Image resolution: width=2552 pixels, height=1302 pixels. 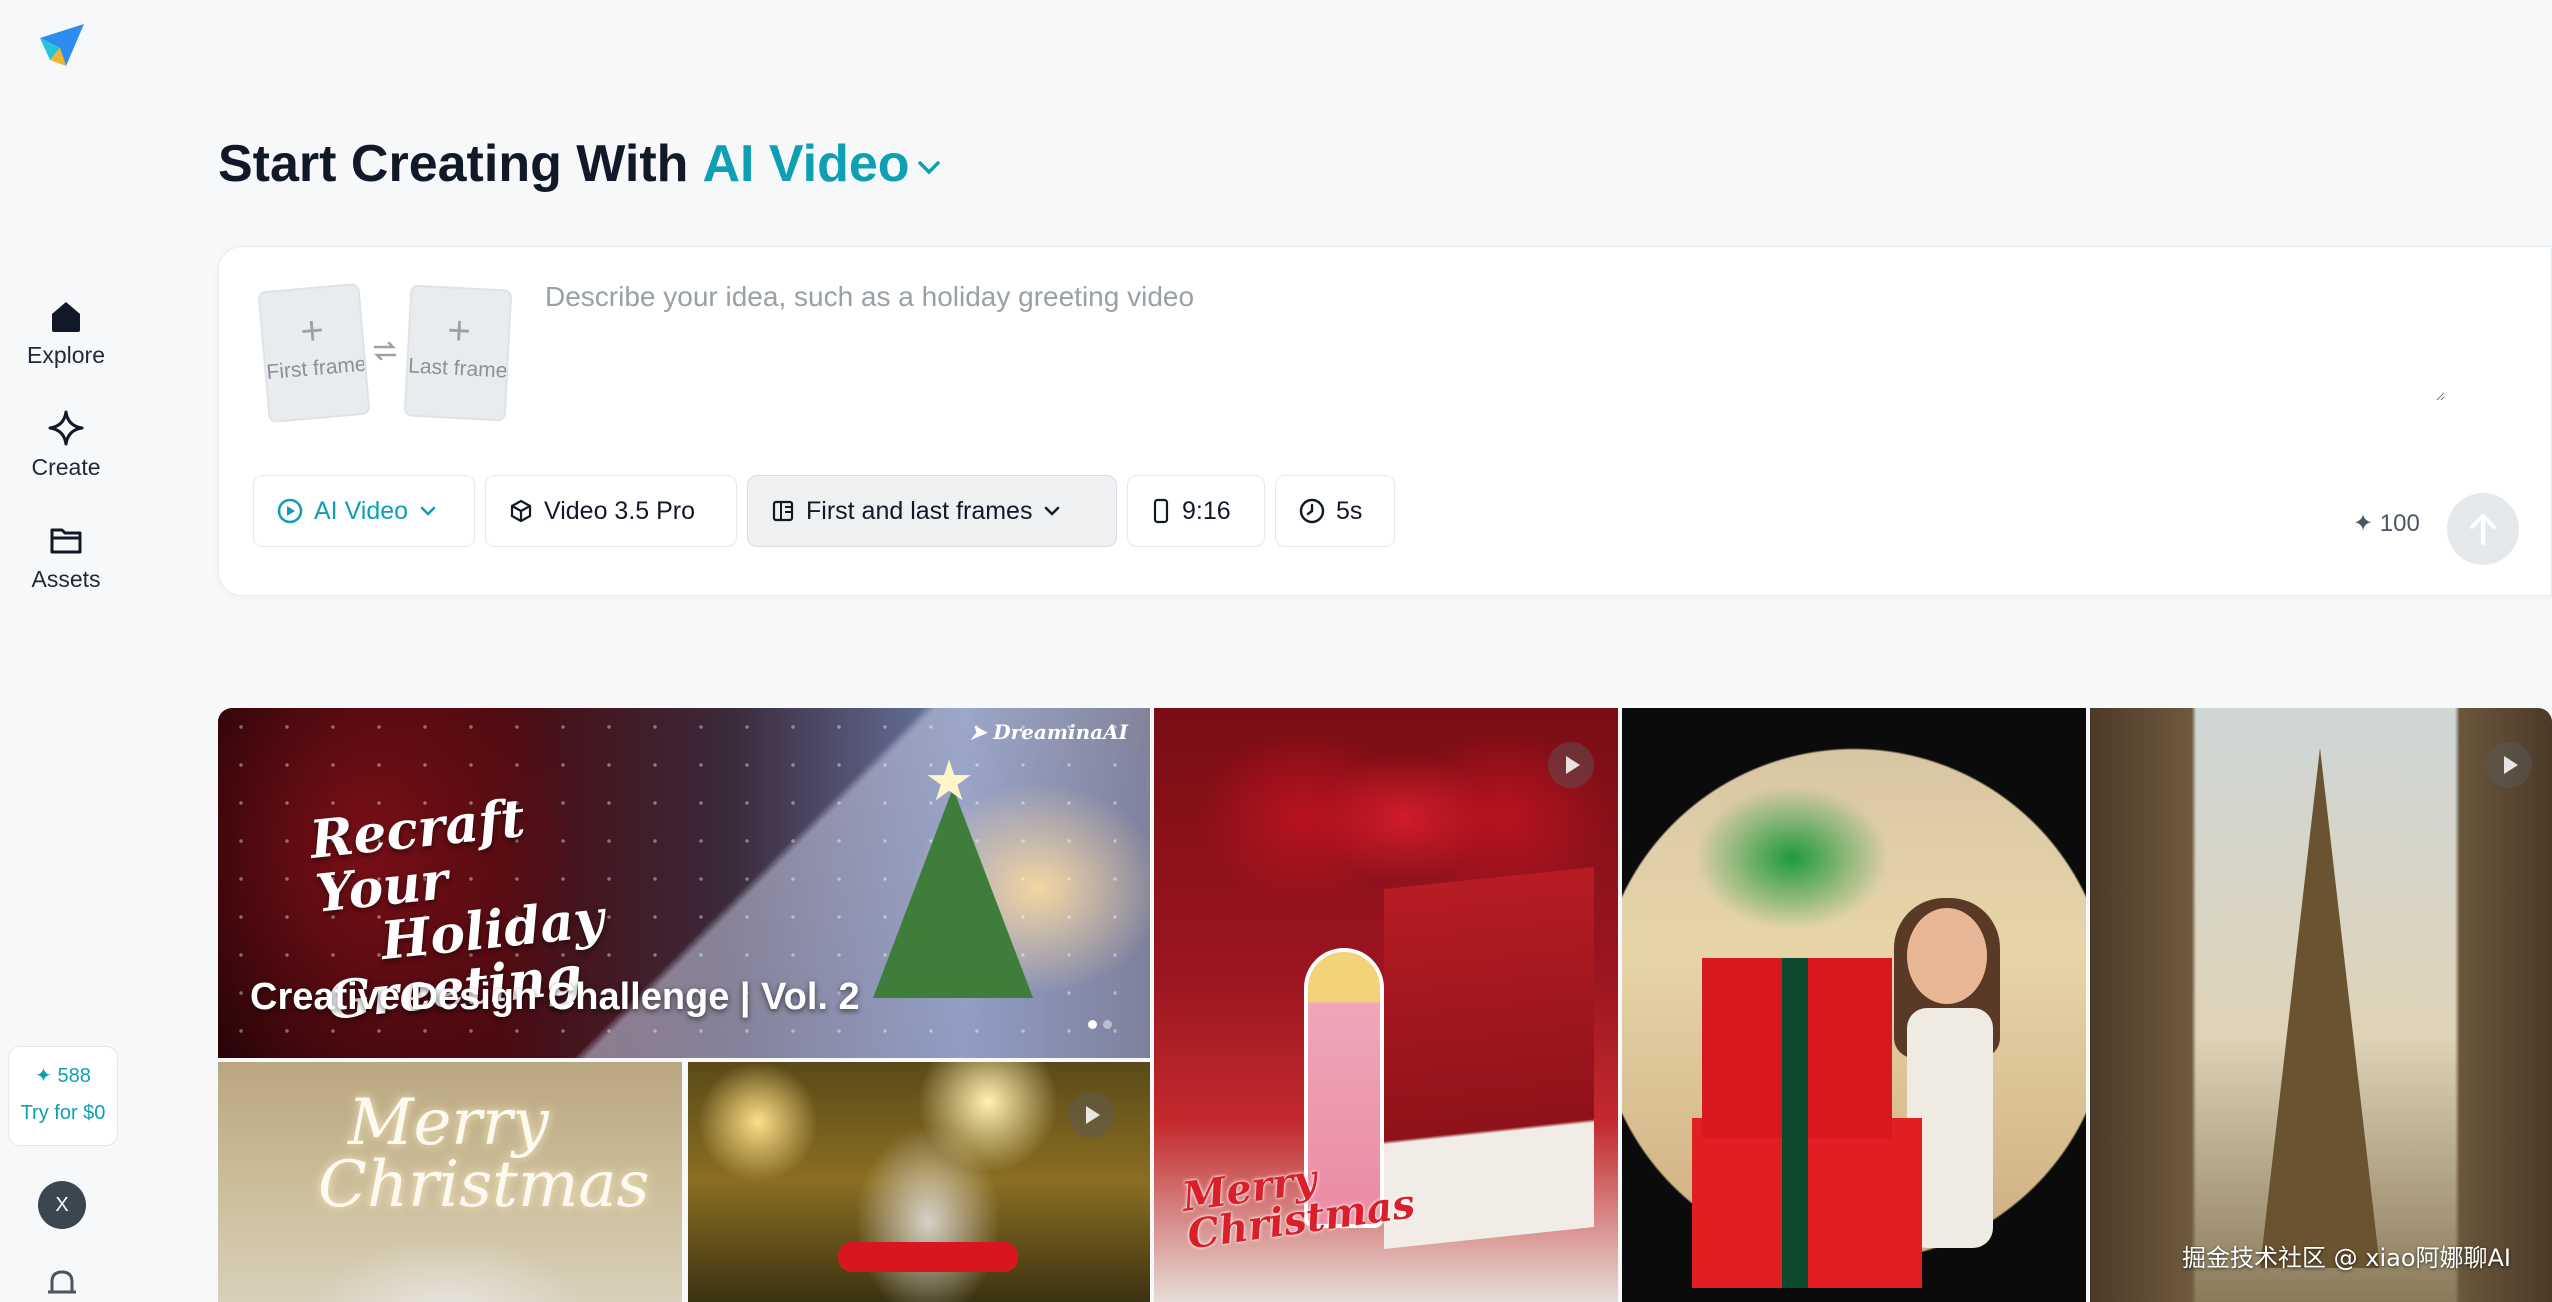 I want to click on aspect-ratio-label: 9:16, so click(x=1206, y=510).